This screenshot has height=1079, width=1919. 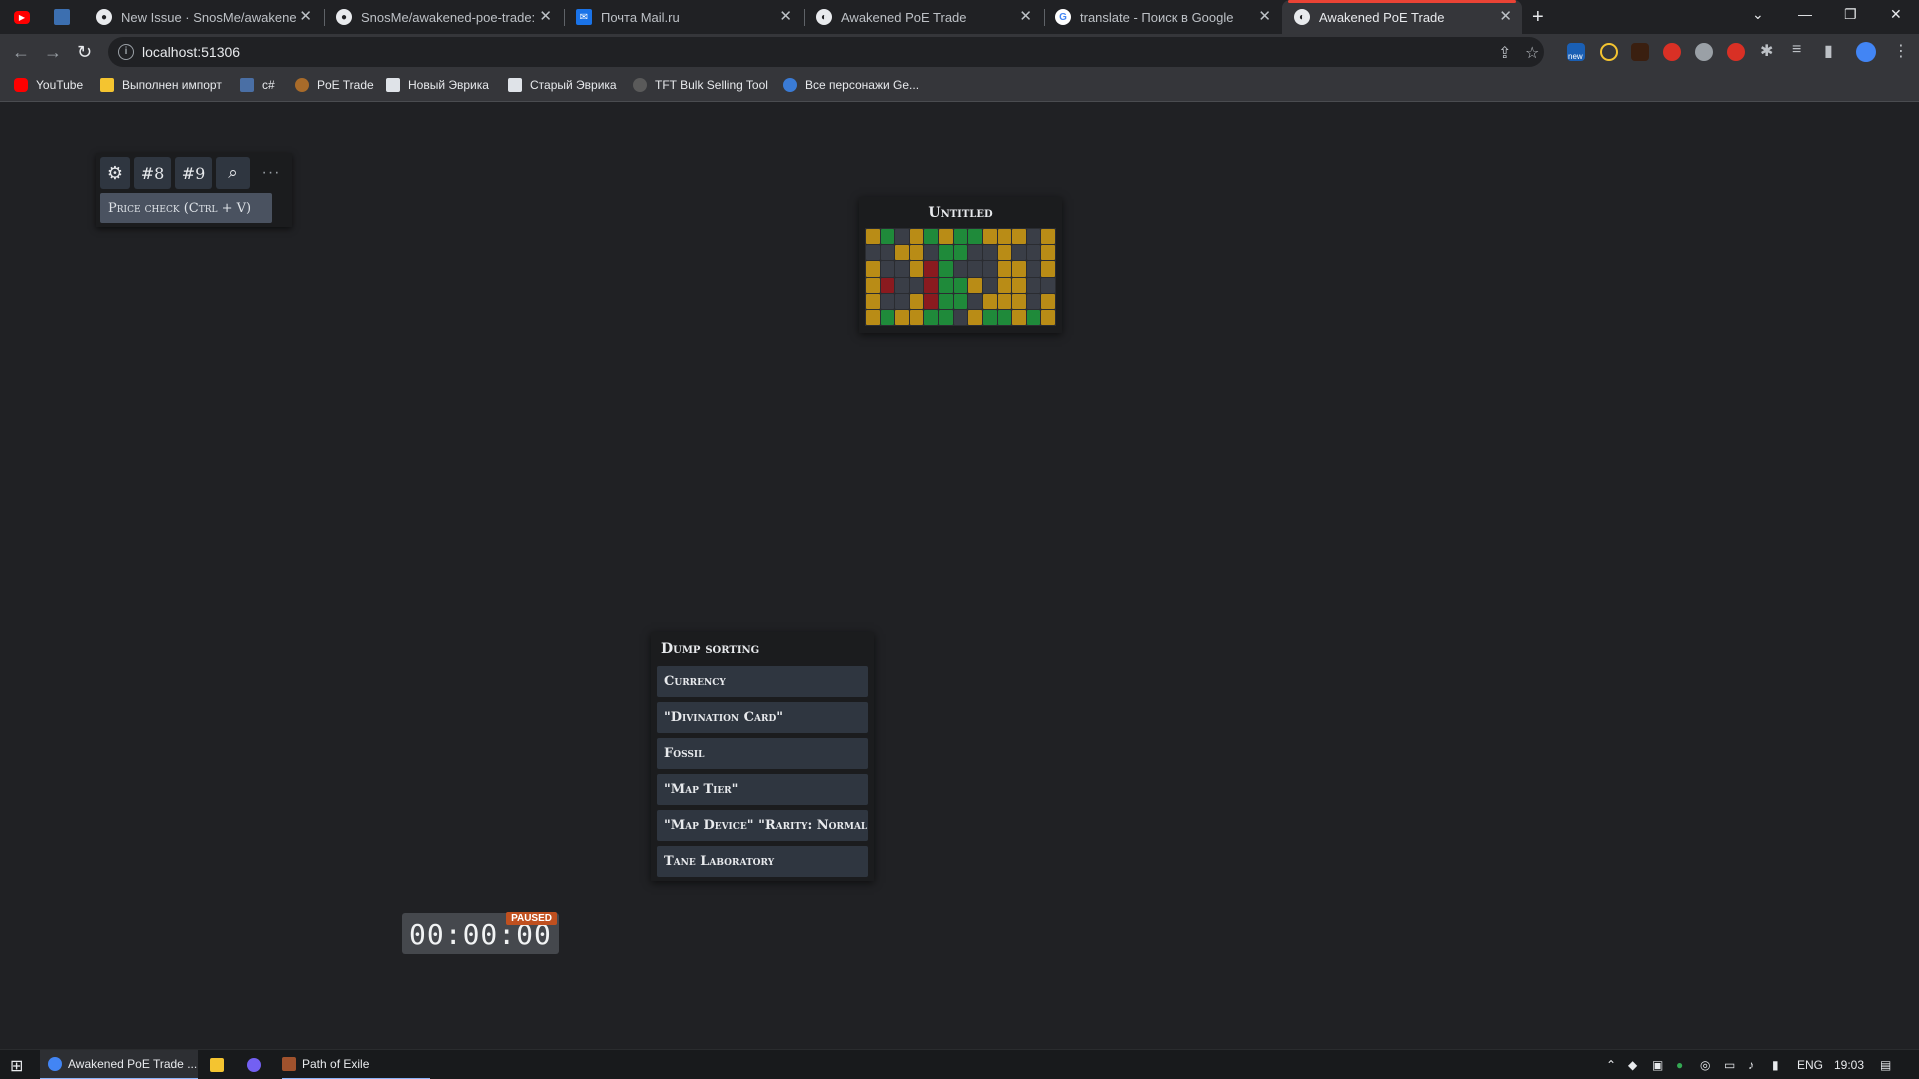 What do you see at coordinates (1775, 1065) in the screenshot?
I see `tray-mic-icon: ▮` at bounding box center [1775, 1065].